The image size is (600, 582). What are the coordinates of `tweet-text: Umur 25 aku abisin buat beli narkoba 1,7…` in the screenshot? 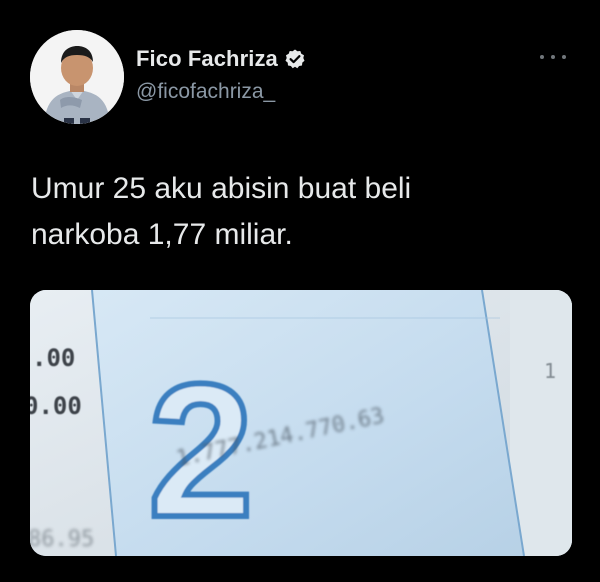 It's located at (221, 211).